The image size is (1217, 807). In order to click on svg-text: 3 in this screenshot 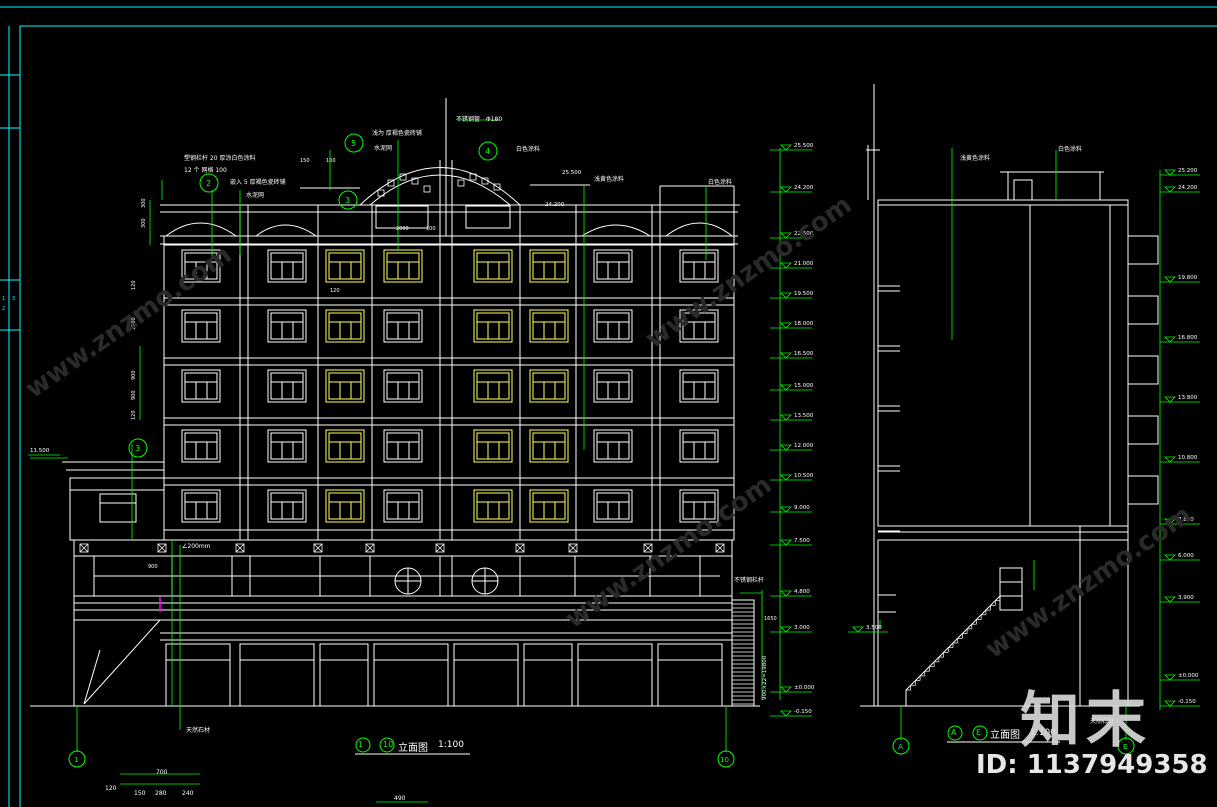, I will do `click(13, 299)`.